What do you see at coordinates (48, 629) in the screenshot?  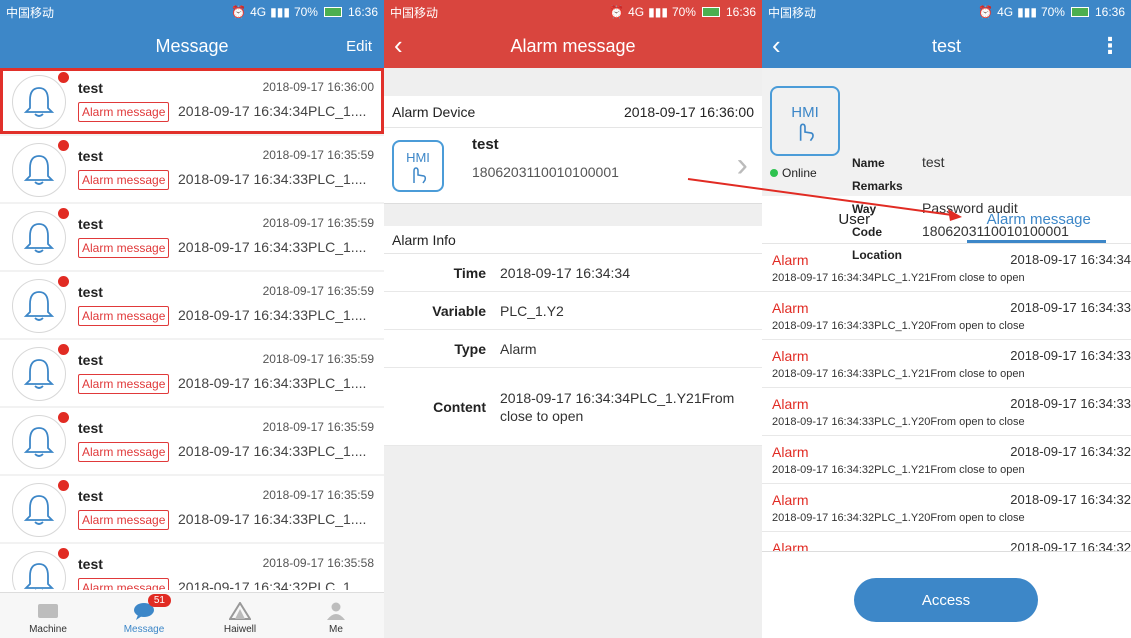 I see `tab-label: Machine` at bounding box center [48, 629].